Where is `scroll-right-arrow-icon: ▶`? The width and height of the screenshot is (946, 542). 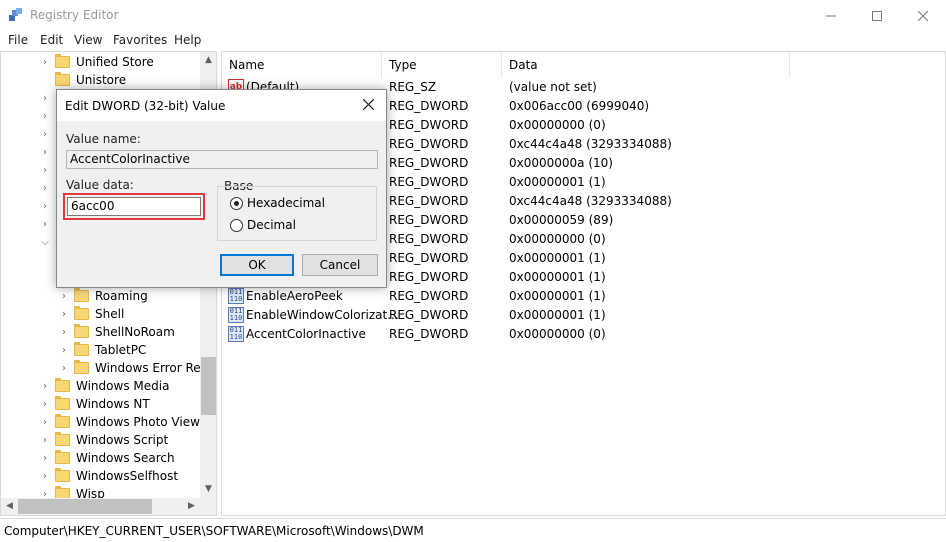 scroll-right-arrow-icon: ▶ is located at coordinates (191, 506).